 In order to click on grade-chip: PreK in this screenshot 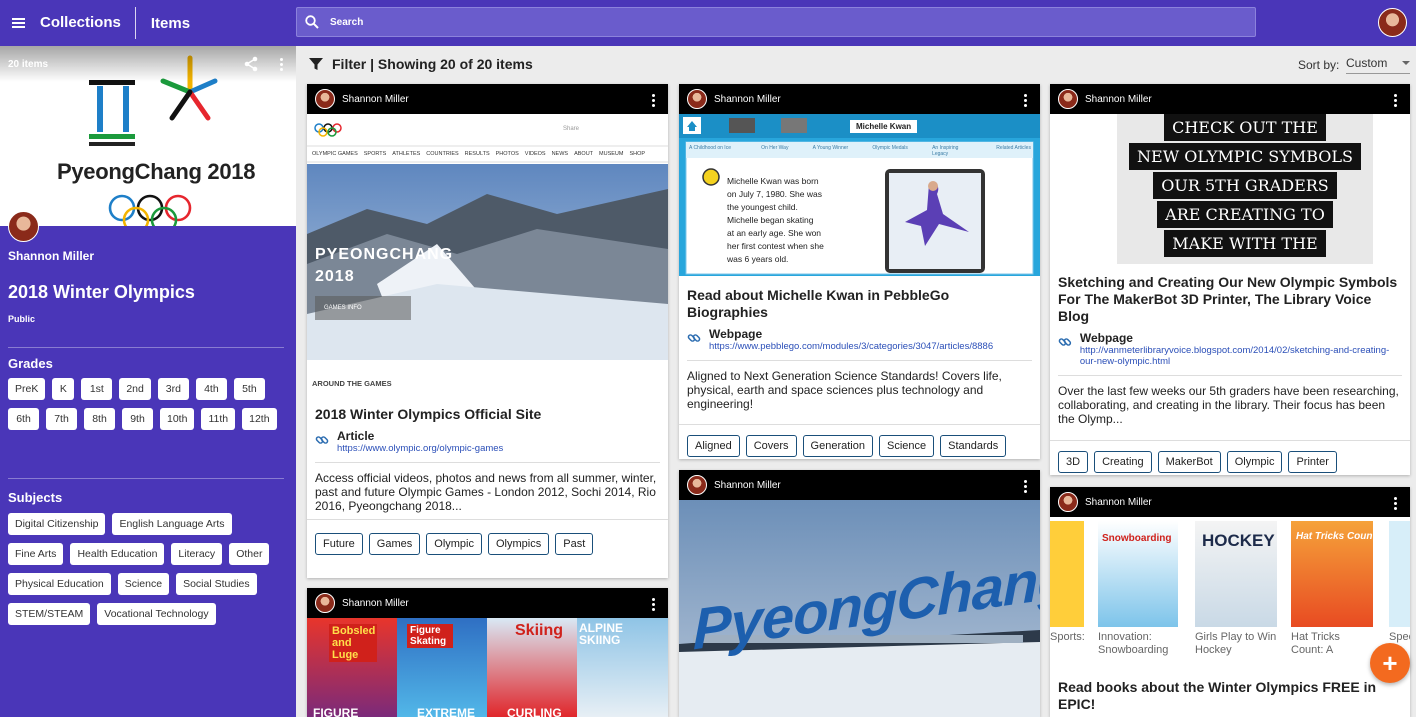, I will do `click(27, 389)`.